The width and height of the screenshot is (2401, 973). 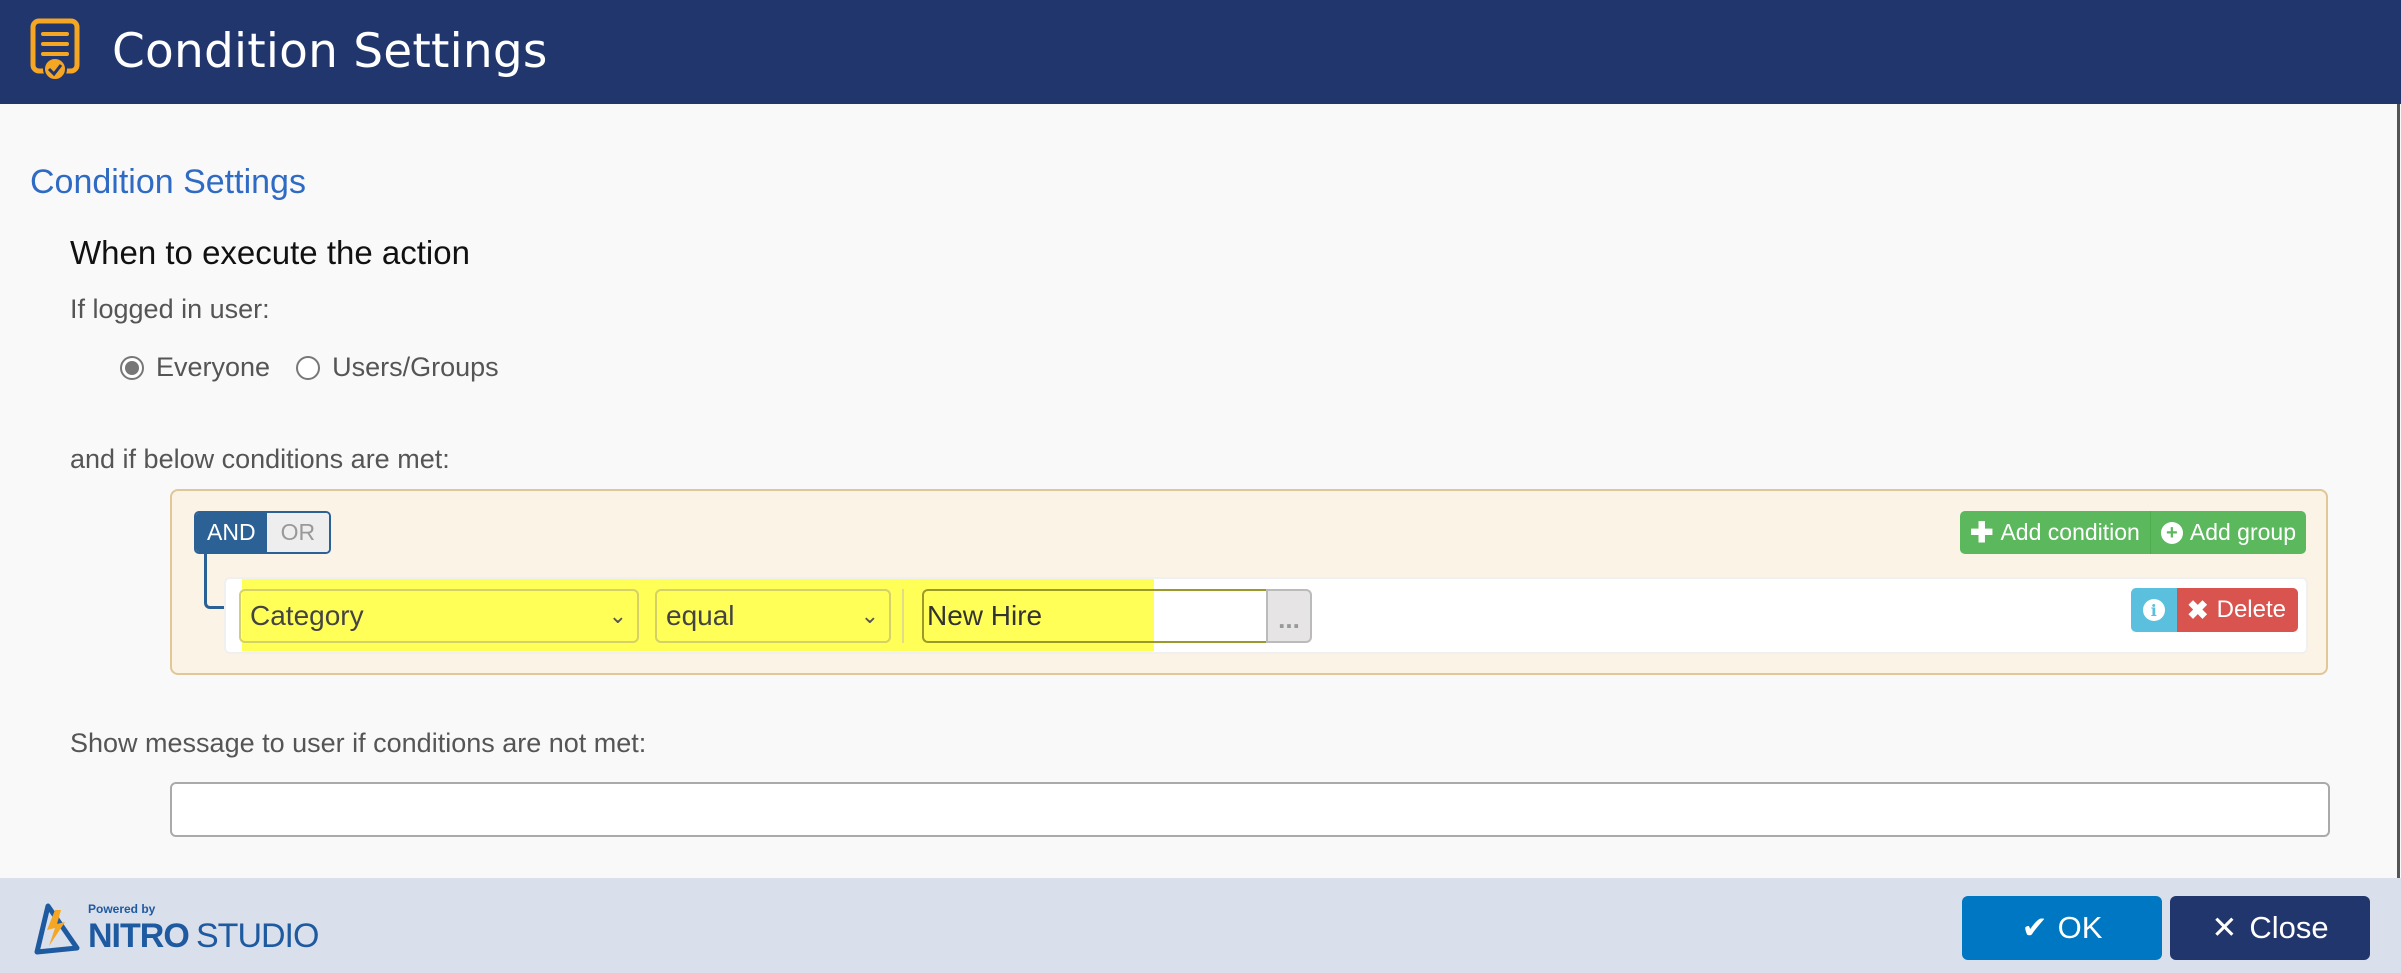 I want to click on add-group-button: + Add group, so click(x=2227, y=532).